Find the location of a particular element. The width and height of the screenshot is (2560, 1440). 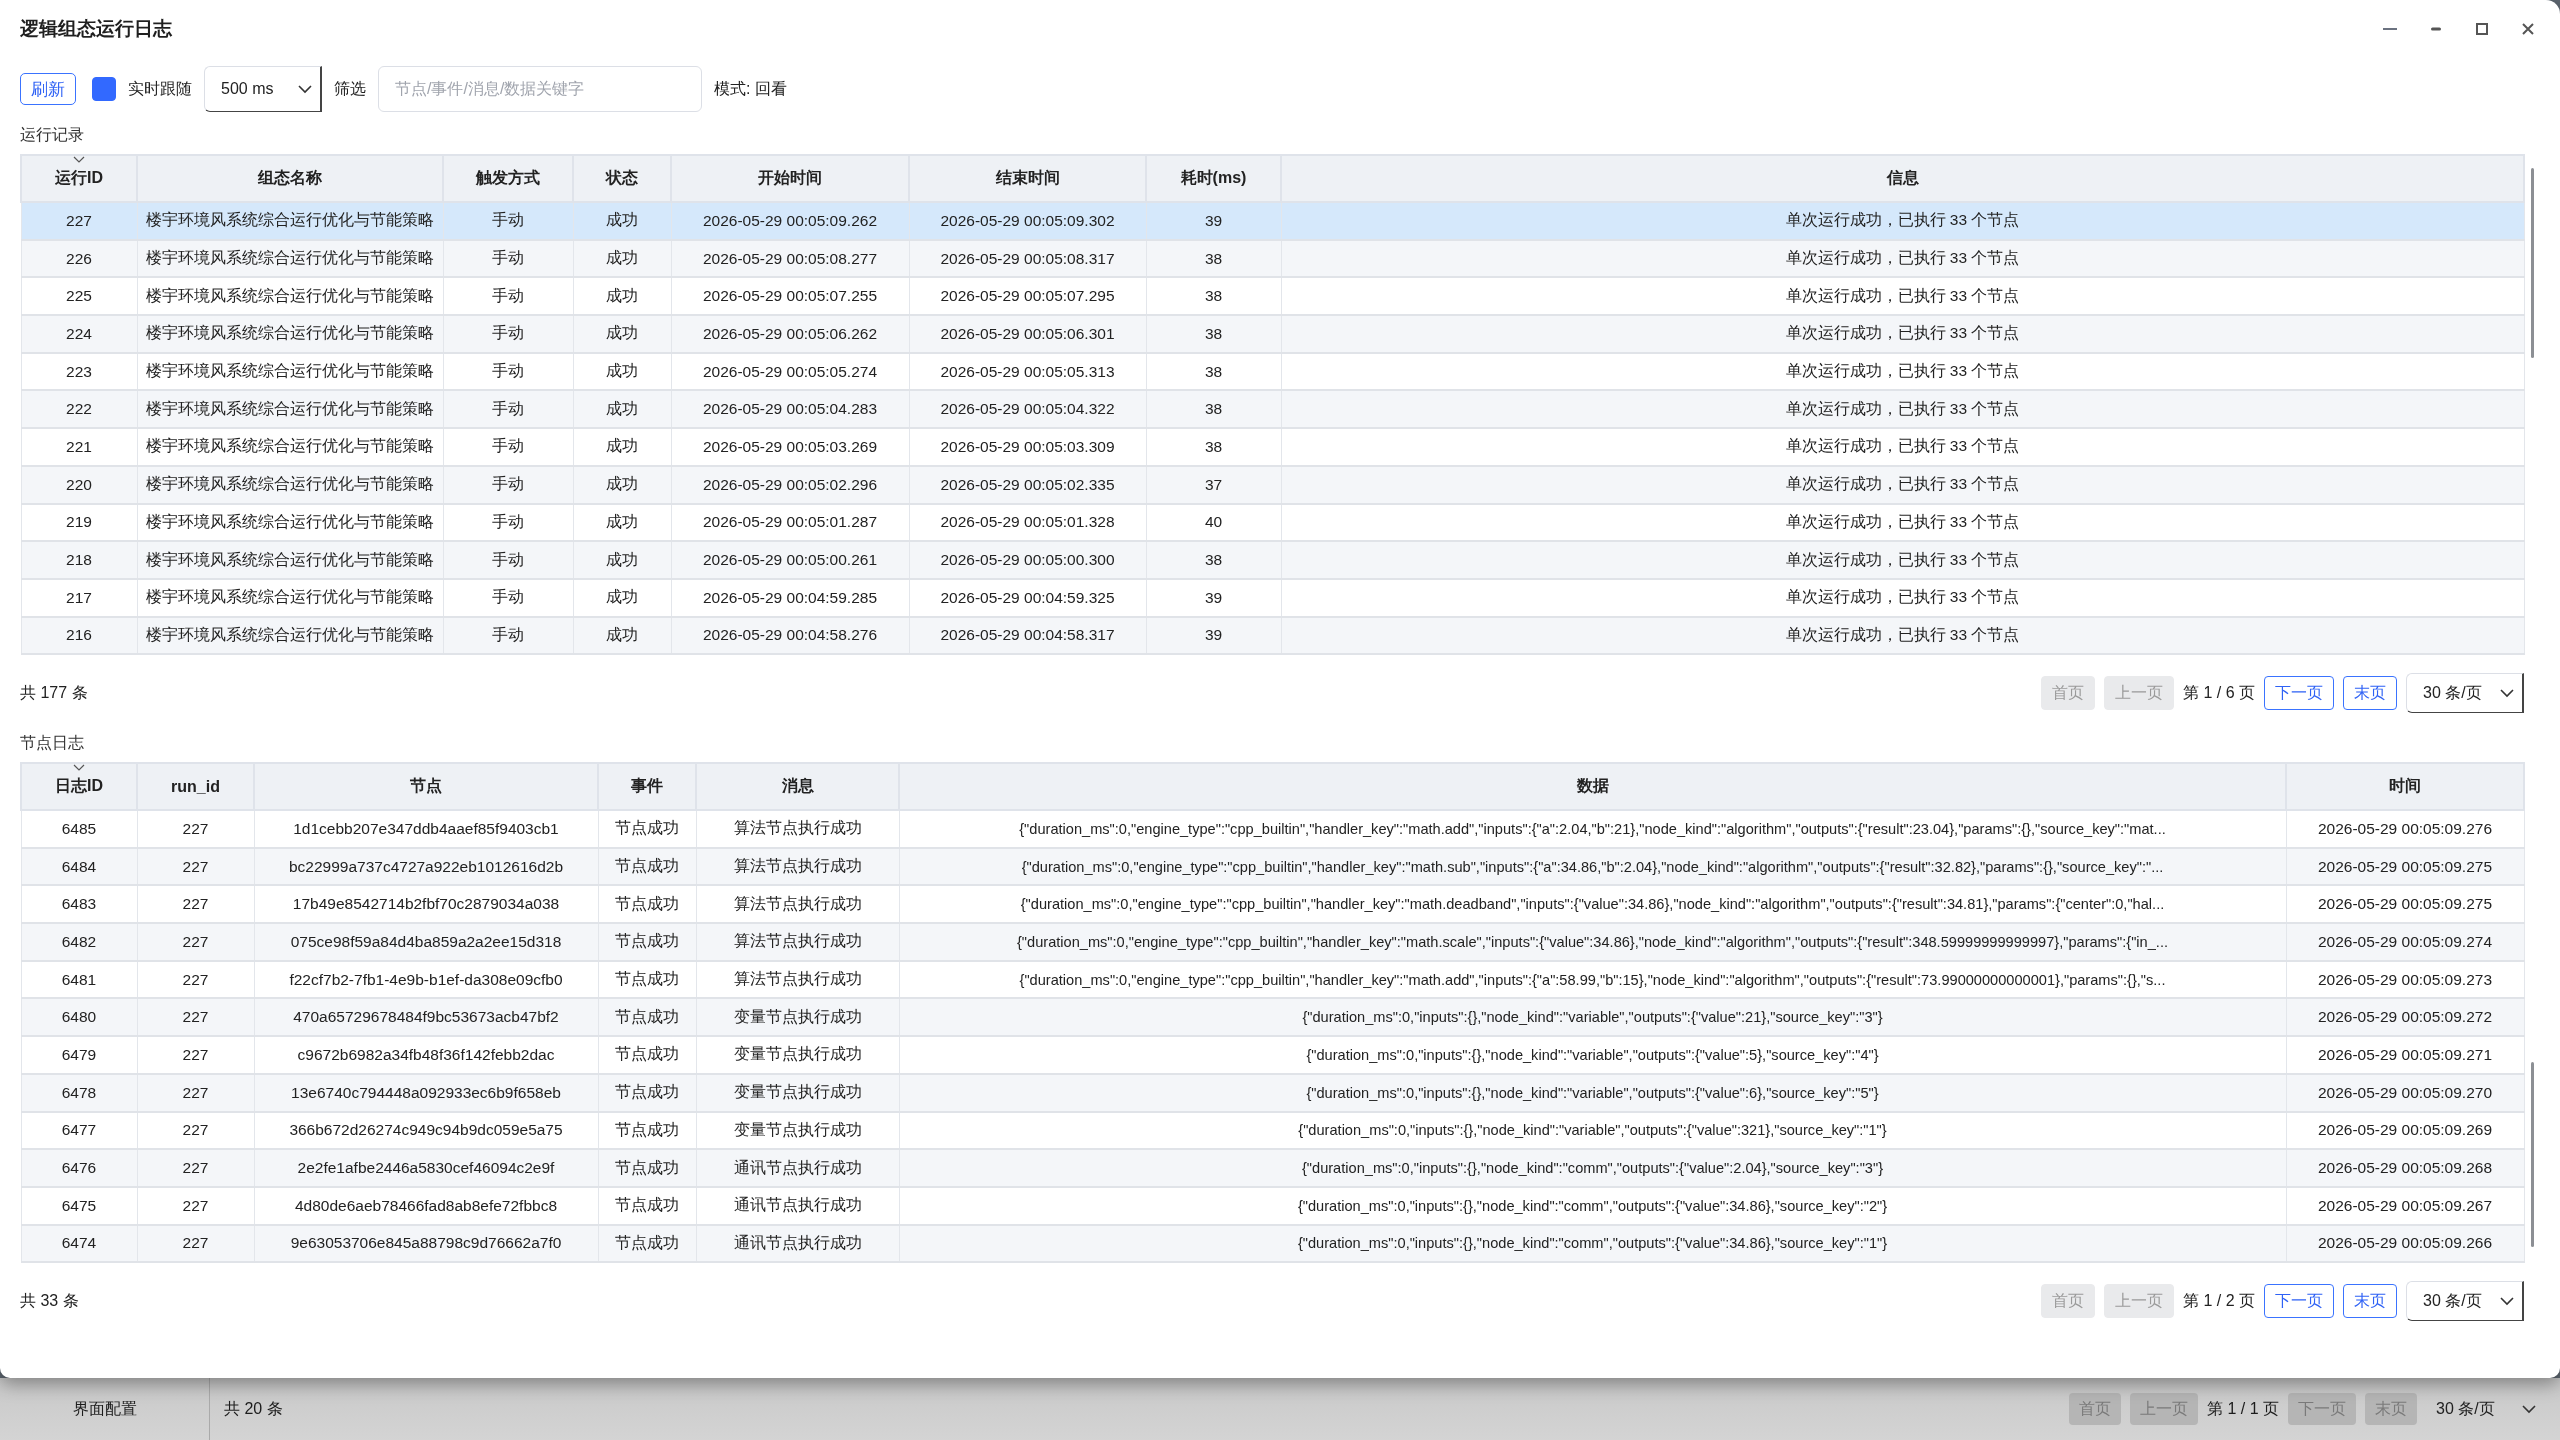

table-row: 6479 227 c9672b6982a34fb48f36f142febb2dac 节点成功 变量节点执行成功 {"duration_ms":0,"inputs":{},"node_kind":"variable","outputs":{"value":5},"source_key":"4"} 2026-05-29 00:05:09.271 is located at coordinates (1272, 1055).